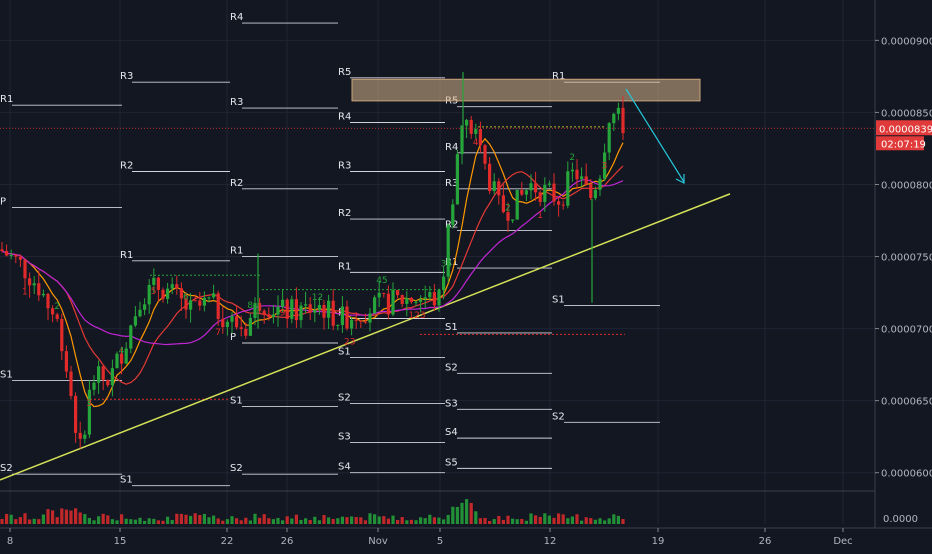 Image resolution: width=932 pixels, height=554 pixels. I want to click on td-count-label: 9, so click(283, 314).